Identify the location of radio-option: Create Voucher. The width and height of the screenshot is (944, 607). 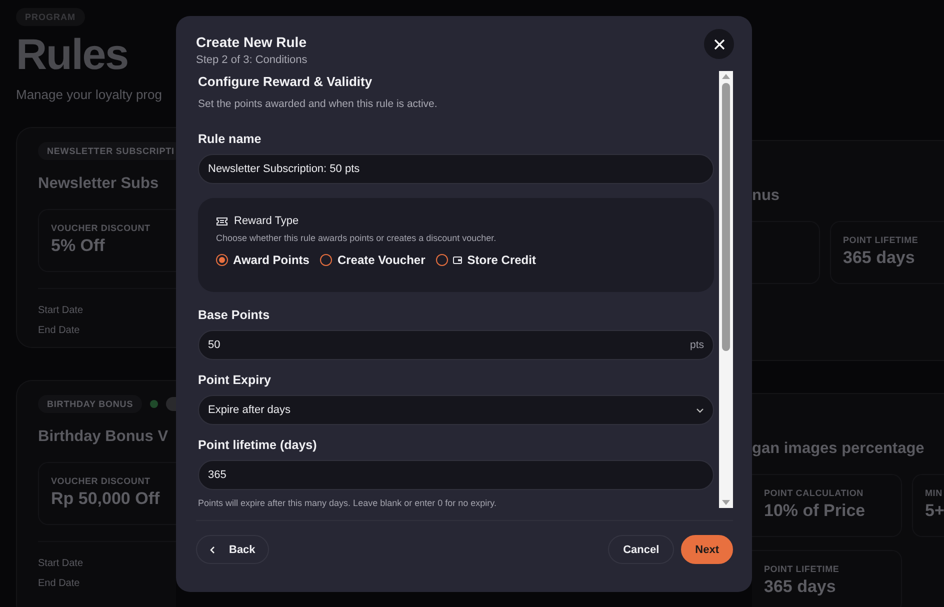
(373, 260).